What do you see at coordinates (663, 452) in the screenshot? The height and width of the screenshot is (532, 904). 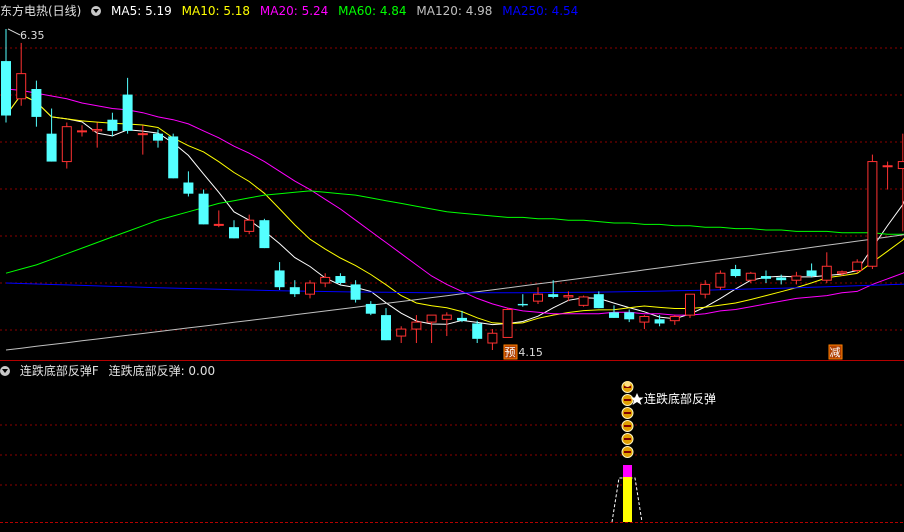 I see `sub-indicator-panel: 连跌底部反弹` at bounding box center [663, 452].